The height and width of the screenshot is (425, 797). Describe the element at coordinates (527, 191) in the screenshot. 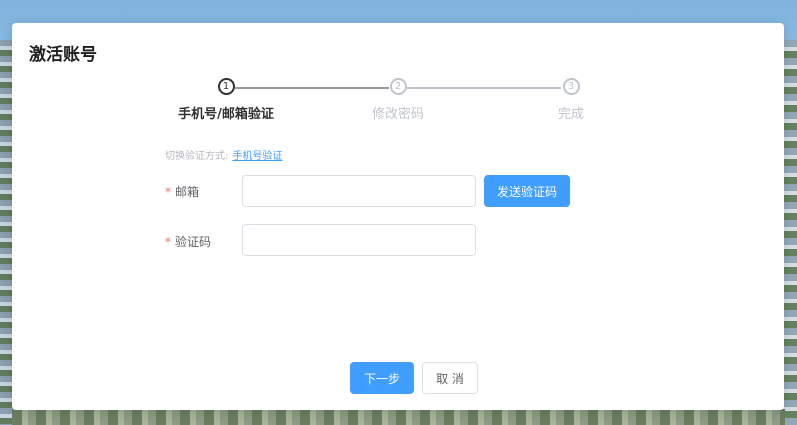

I see `send-code-button: 发送验证码` at that location.